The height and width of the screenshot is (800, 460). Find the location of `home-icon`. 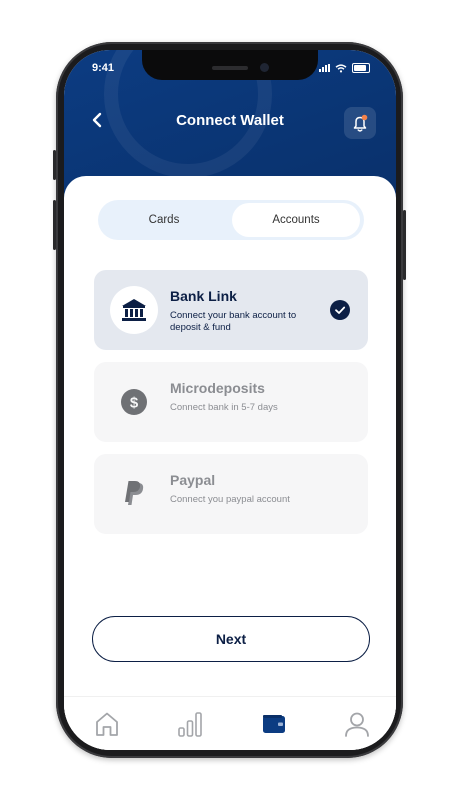

home-icon is located at coordinates (107, 724).